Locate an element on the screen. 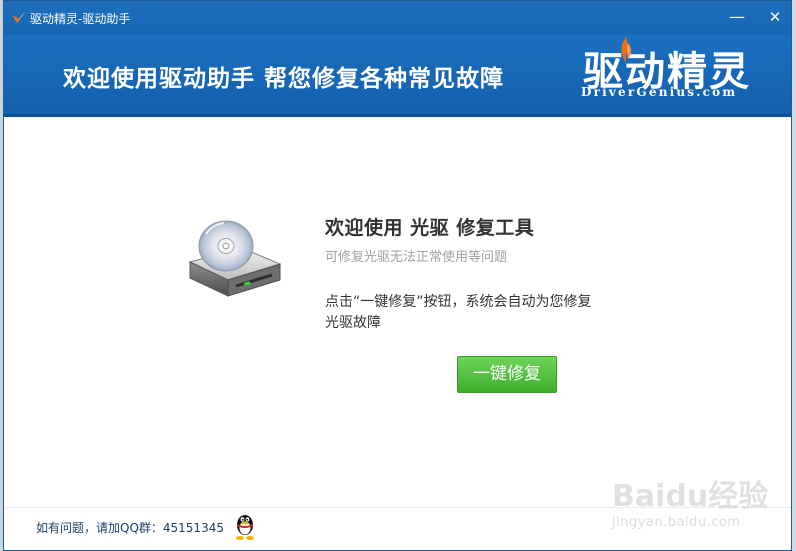 This screenshot has height=551, width=796. tool-title: 欢迎使用 光驱 修复工具 is located at coordinates (430, 228).